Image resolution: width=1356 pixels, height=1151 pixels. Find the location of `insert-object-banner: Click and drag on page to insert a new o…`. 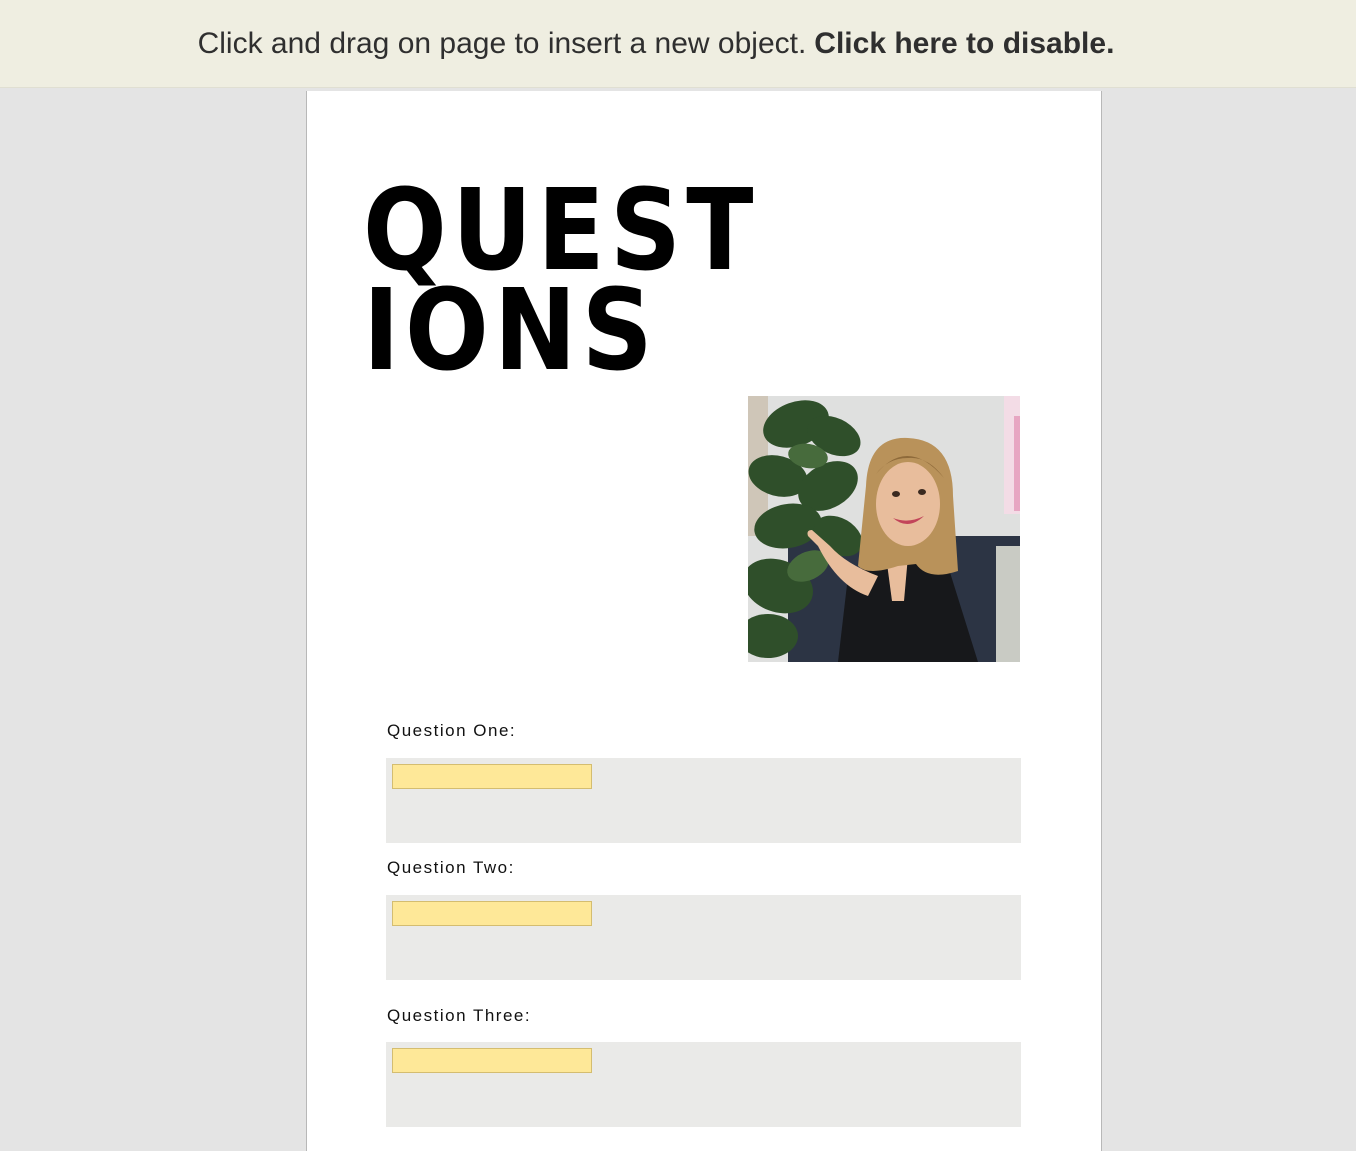

insert-object-banner: Click and drag on page to insert a new o… is located at coordinates (678, 44).